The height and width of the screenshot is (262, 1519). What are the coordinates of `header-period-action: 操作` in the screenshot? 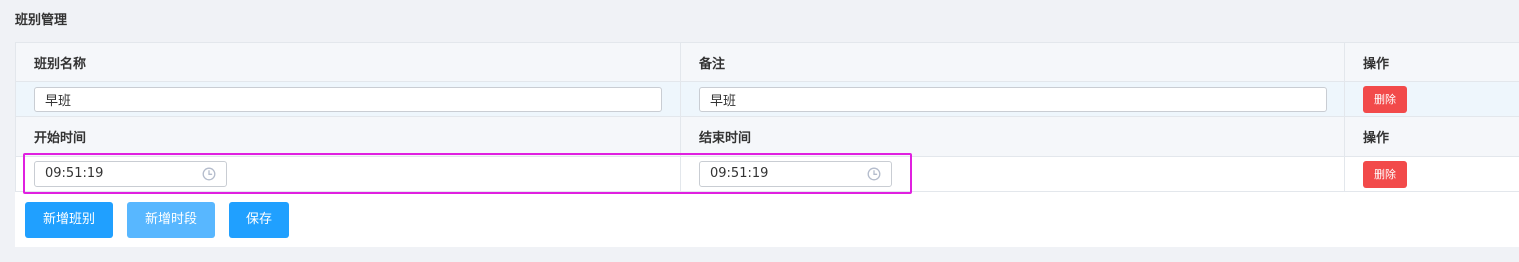 It's located at (1431, 136).